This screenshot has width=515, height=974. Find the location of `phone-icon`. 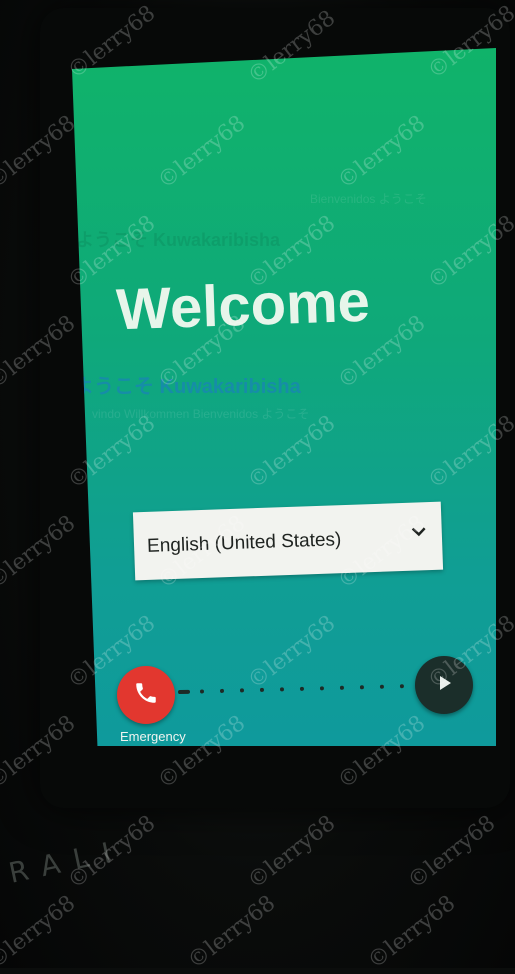

phone-icon is located at coordinates (146, 695).